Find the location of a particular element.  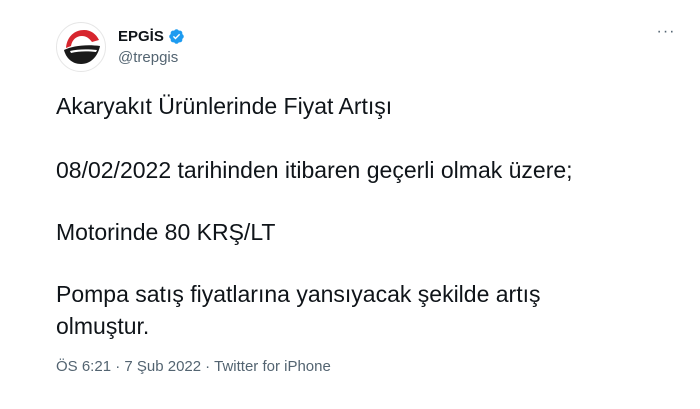

handle: @trepgis is located at coordinates (151, 58).